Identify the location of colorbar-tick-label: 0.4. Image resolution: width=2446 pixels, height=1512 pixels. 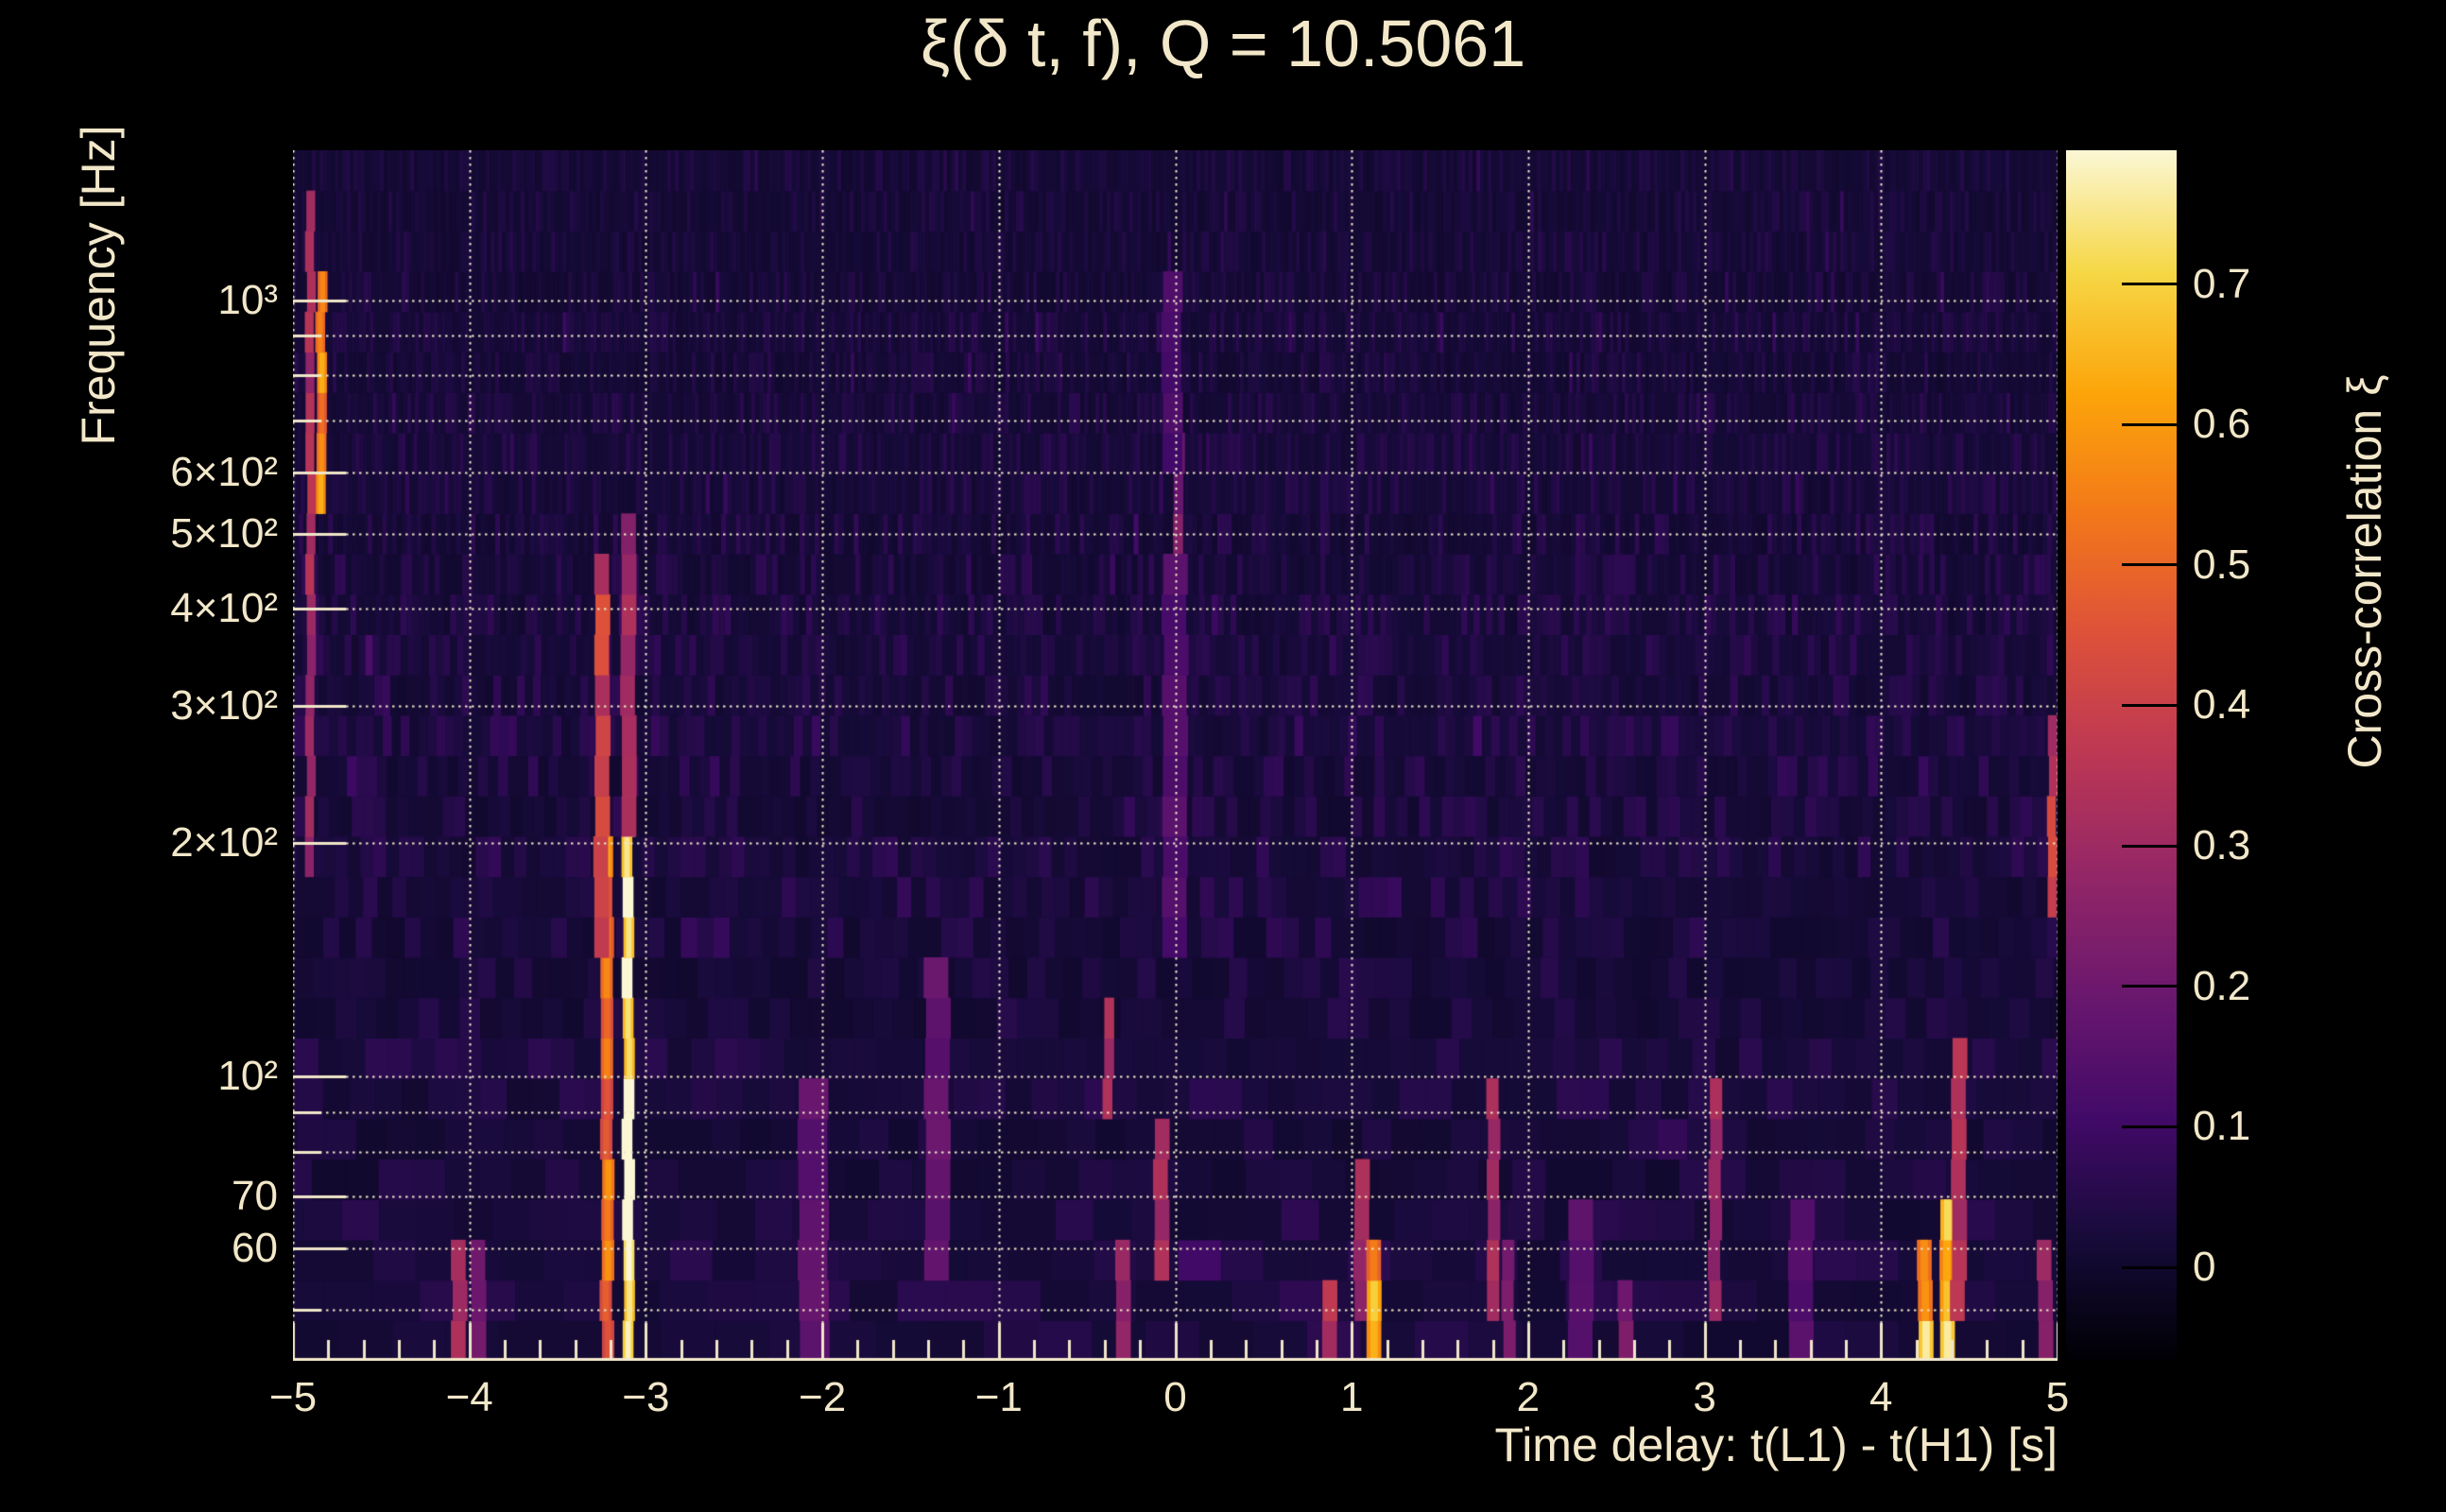
(2222, 705).